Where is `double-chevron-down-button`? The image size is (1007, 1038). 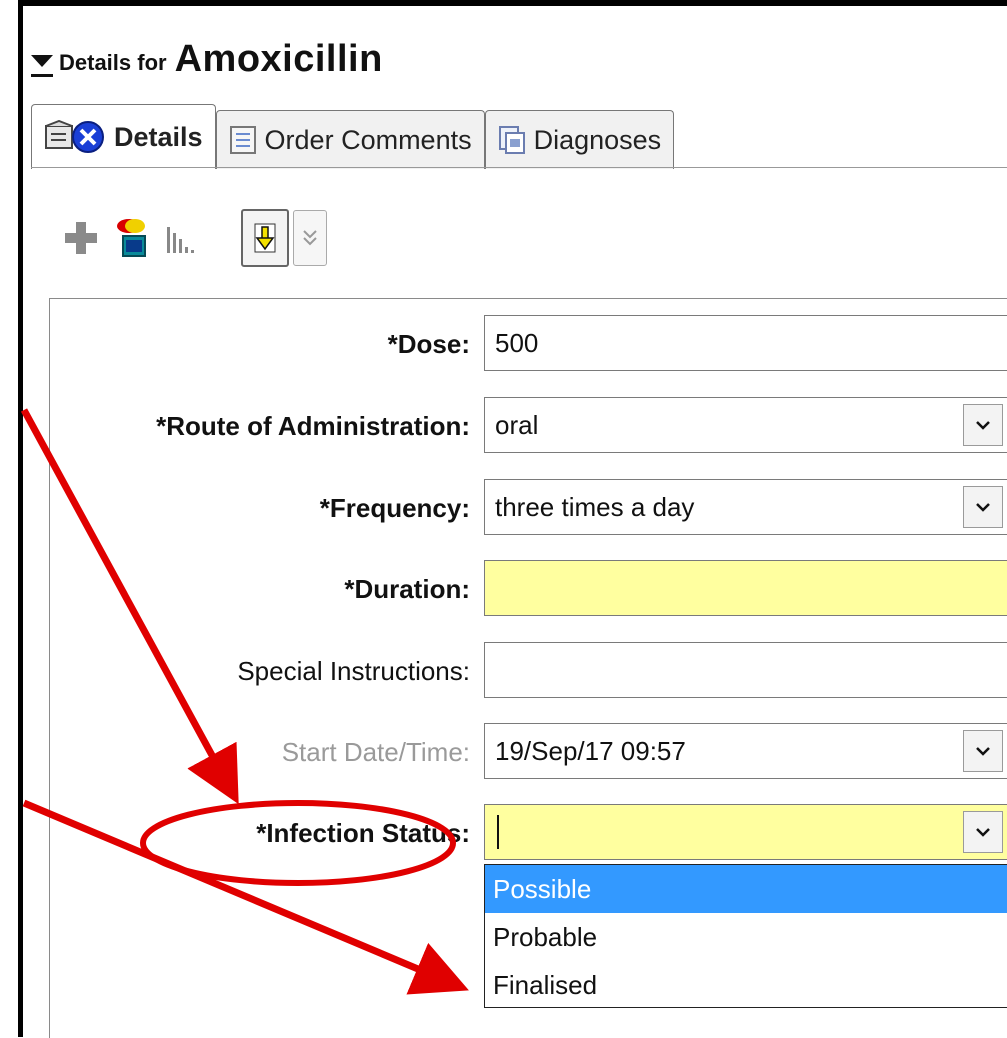
double-chevron-down-button is located at coordinates (310, 238).